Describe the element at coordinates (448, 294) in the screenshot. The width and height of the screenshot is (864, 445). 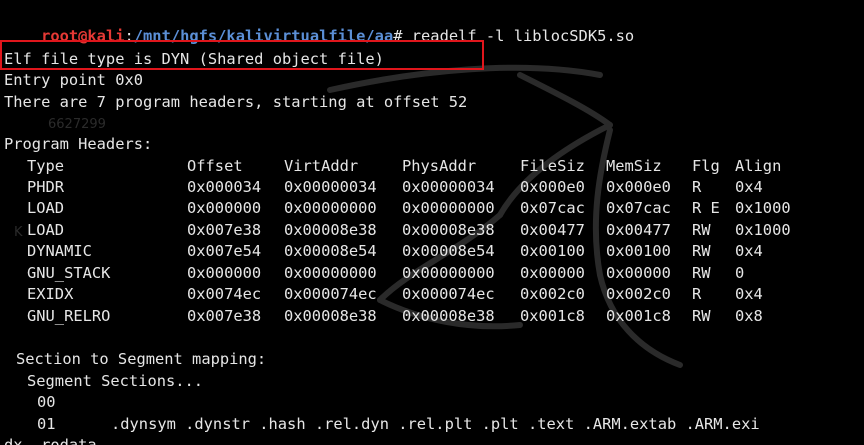
I see `cell-physaddr: 0x000074ec` at that location.